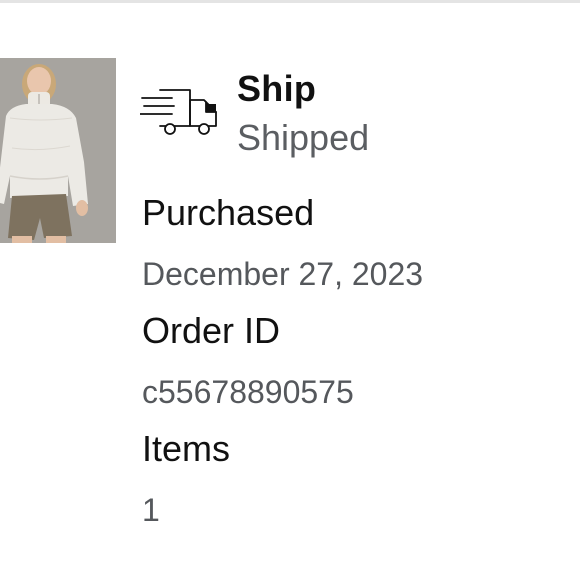 The height and width of the screenshot is (580, 580). What do you see at coordinates (179, 113) in the screenshot?
I see `delivery-truck-icon` at bounding box center [179, 113].